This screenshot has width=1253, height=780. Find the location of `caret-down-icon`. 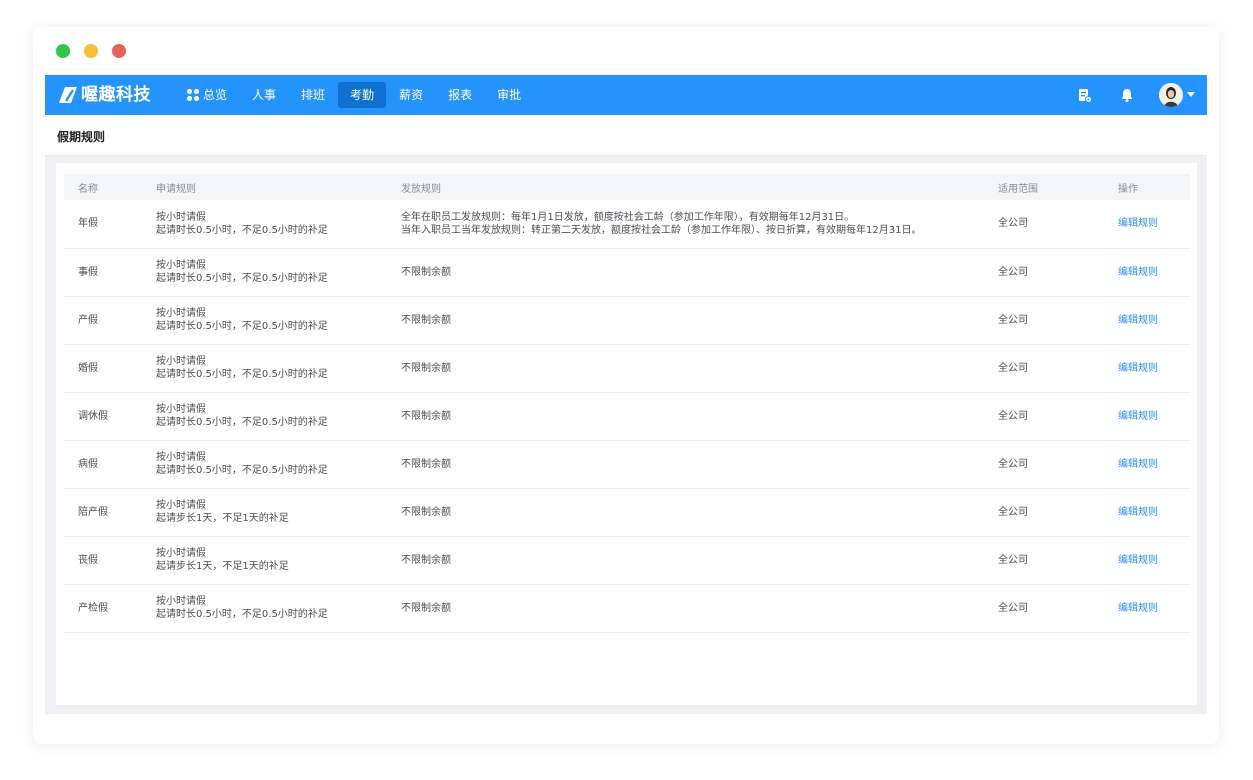

caret-down-icon is located at coordinates (1191, 95).